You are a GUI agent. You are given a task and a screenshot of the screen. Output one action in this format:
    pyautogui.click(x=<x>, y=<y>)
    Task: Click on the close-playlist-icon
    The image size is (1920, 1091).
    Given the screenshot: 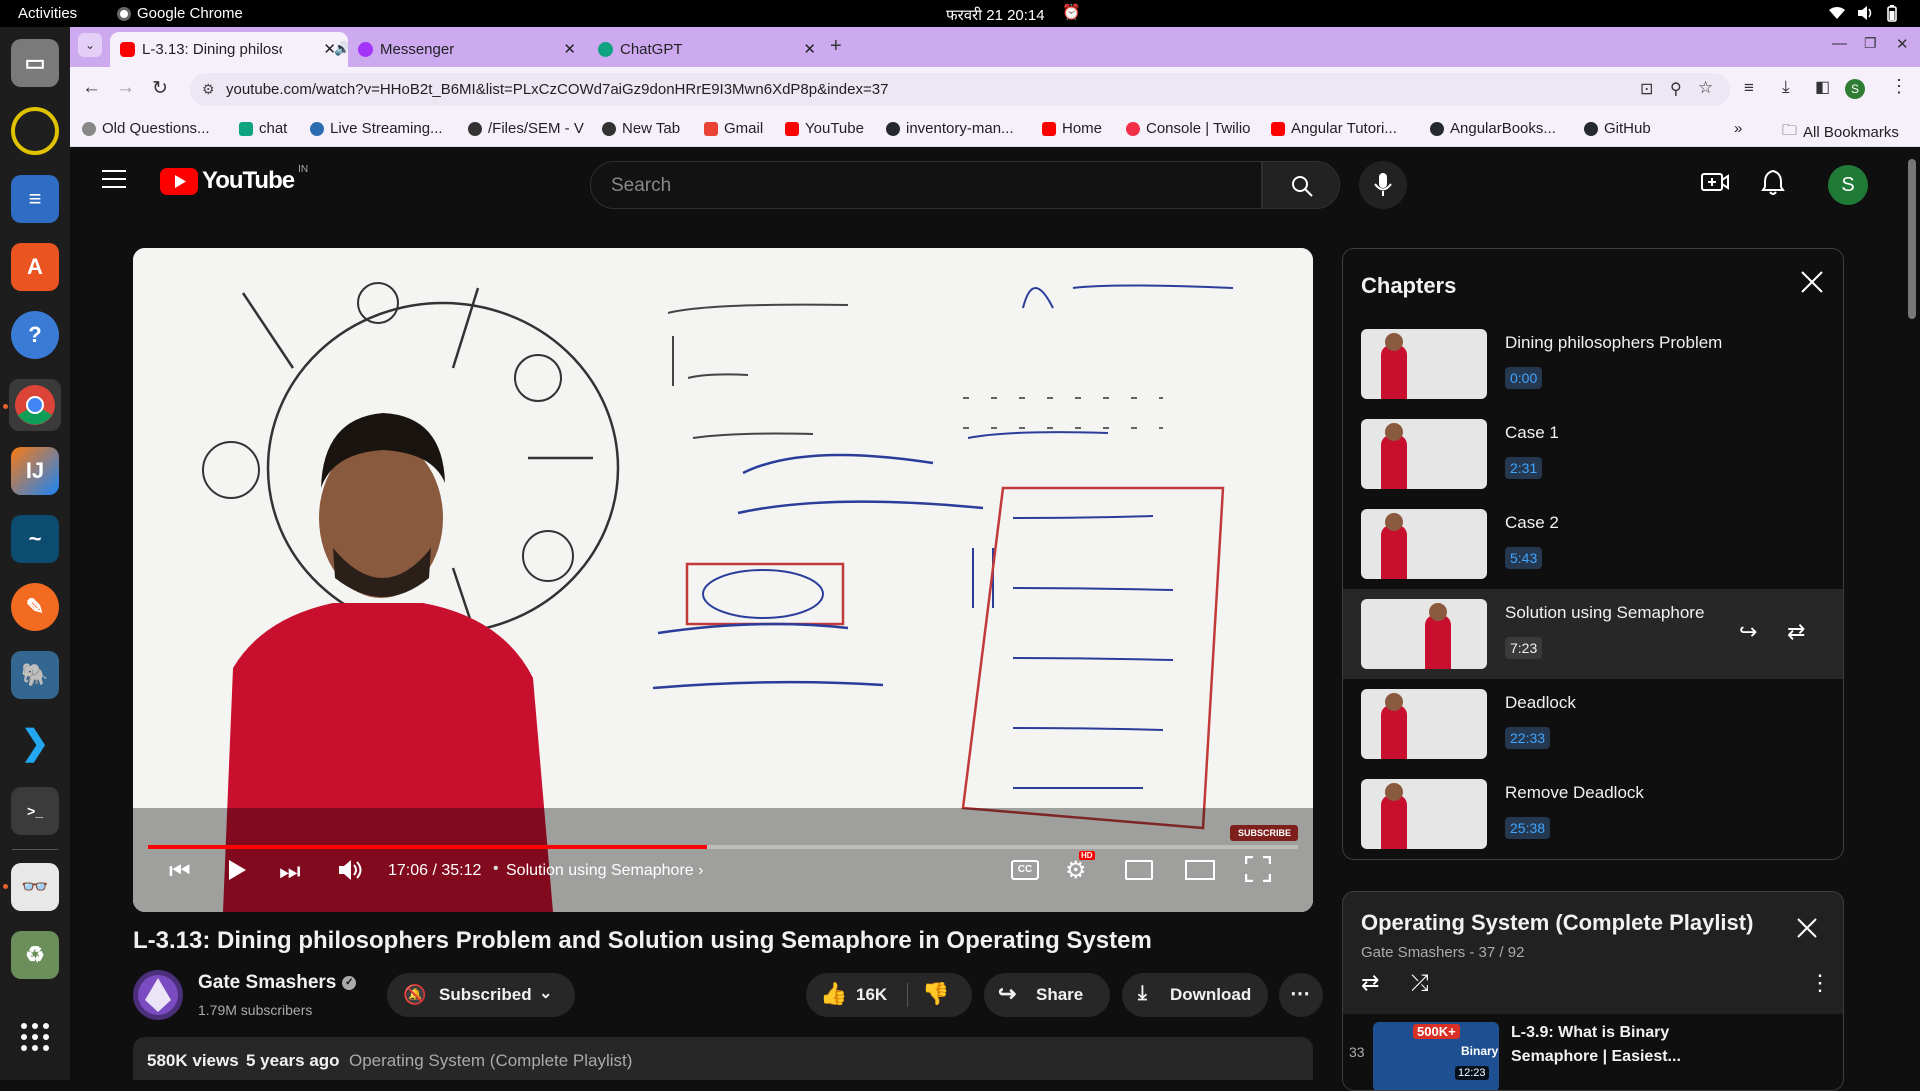 What is the action you would take?
    pyautogui.click(x=1807, y=930)
    